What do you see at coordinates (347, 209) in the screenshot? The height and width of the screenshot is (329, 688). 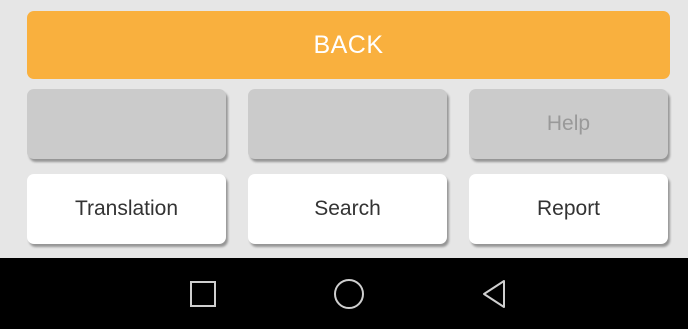 I see `search-button: Search` at bounding box center [347, 209].